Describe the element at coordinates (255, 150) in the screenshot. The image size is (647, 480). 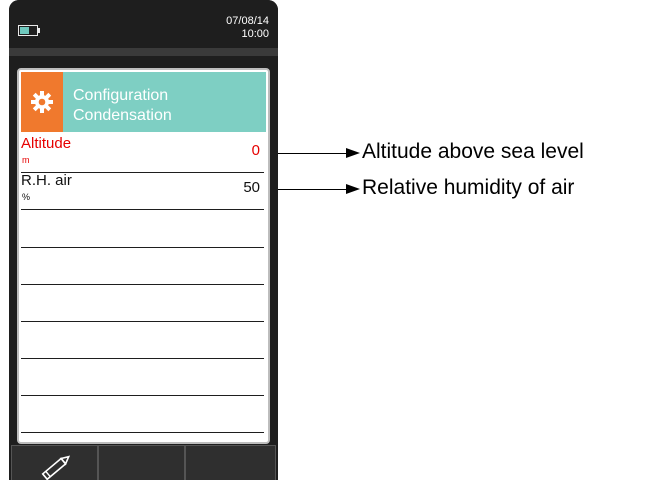
I see `row-value: 0` at that location.